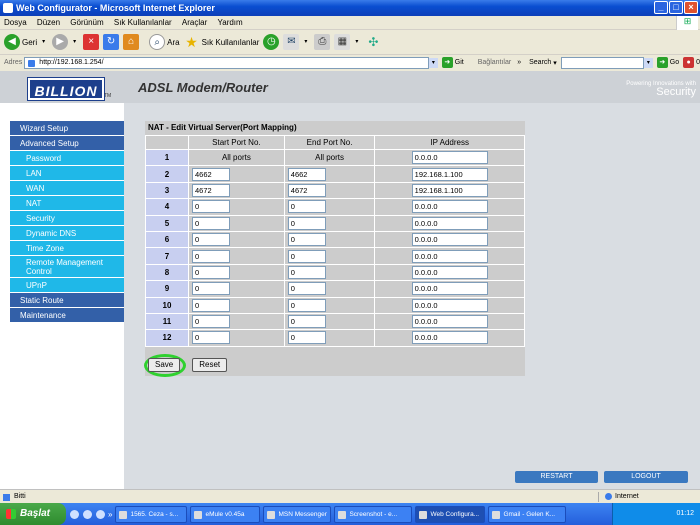 This screenshot has width=700, height=525. Describe the element at coordinates (297, 514) in the screenshot. I see `taskbar-button: MSN Messenger` at that location.